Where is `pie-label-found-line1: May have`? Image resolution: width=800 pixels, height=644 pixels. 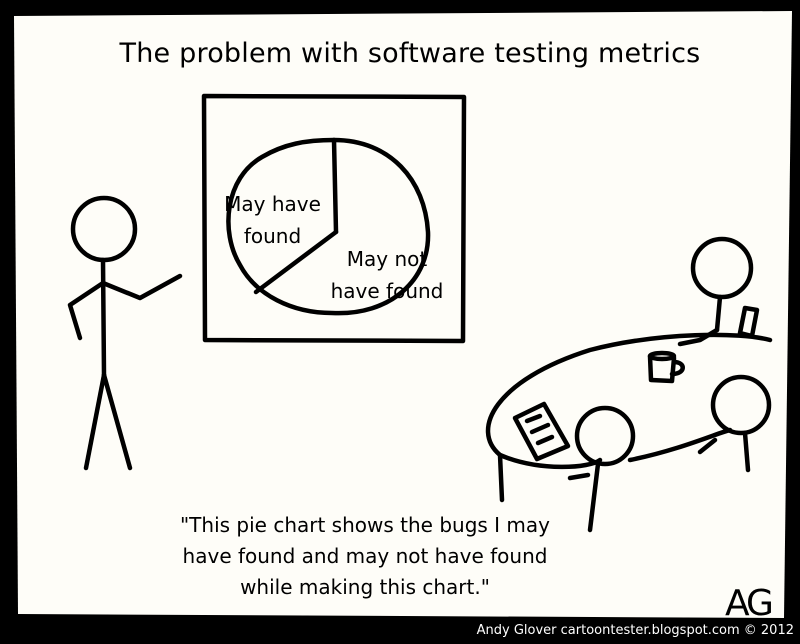 pie-label-found-line1: May have is located at coordinates (272, 204).